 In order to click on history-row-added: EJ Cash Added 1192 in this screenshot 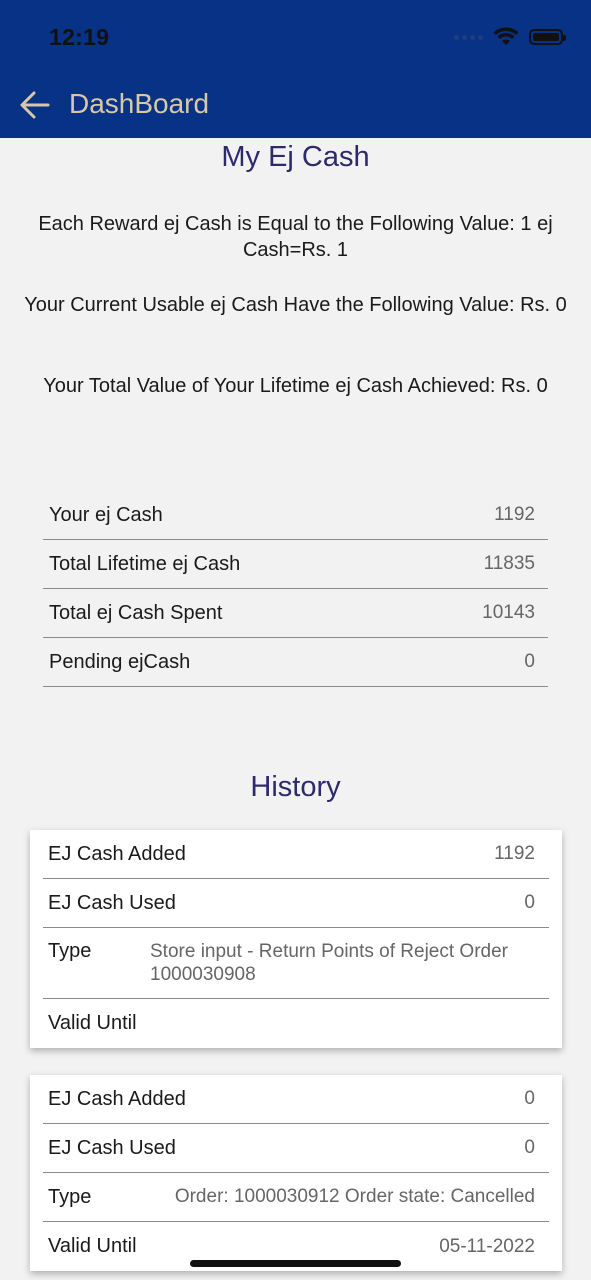, I will do `click(296, 854)`.